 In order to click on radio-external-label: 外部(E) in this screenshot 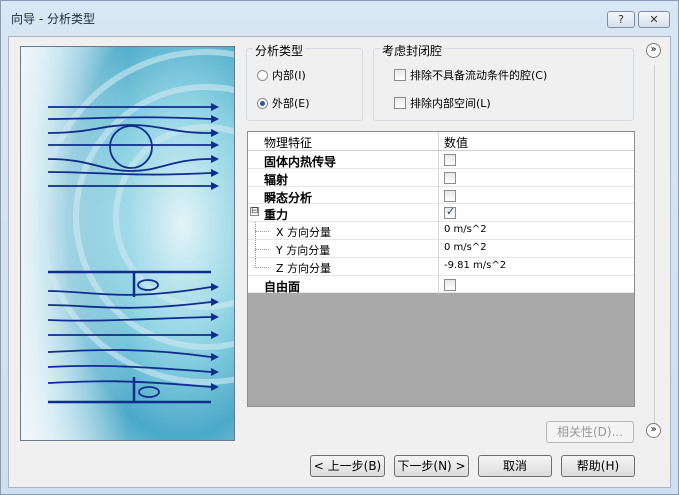, I will do `click(291, 103)`.